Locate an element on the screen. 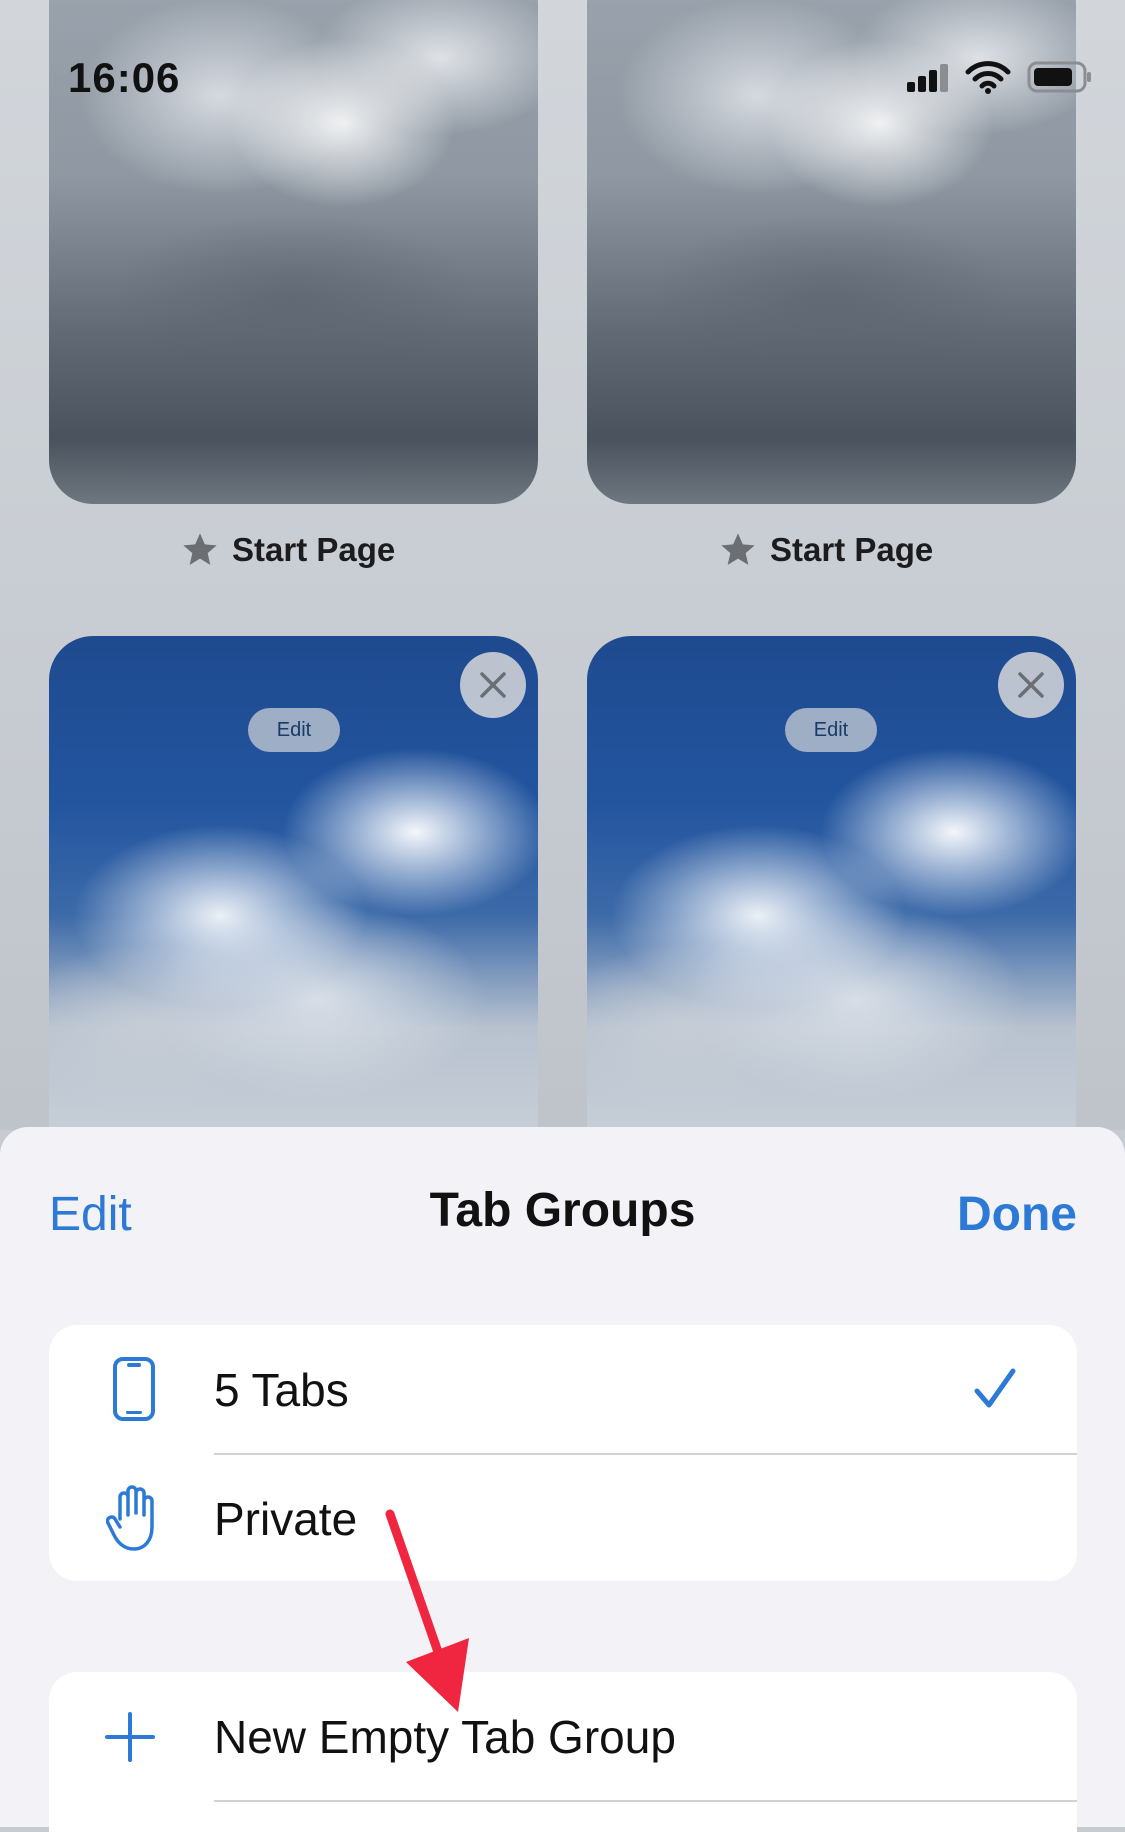 Image resolution: width=1125 pixels, height=1832 pixels. row-divider is located at coordinates (645, 1801).